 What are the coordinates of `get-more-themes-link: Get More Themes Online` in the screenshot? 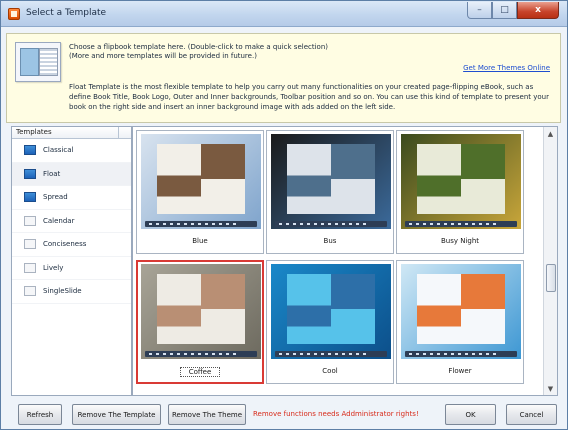 It's located at (506, 68).